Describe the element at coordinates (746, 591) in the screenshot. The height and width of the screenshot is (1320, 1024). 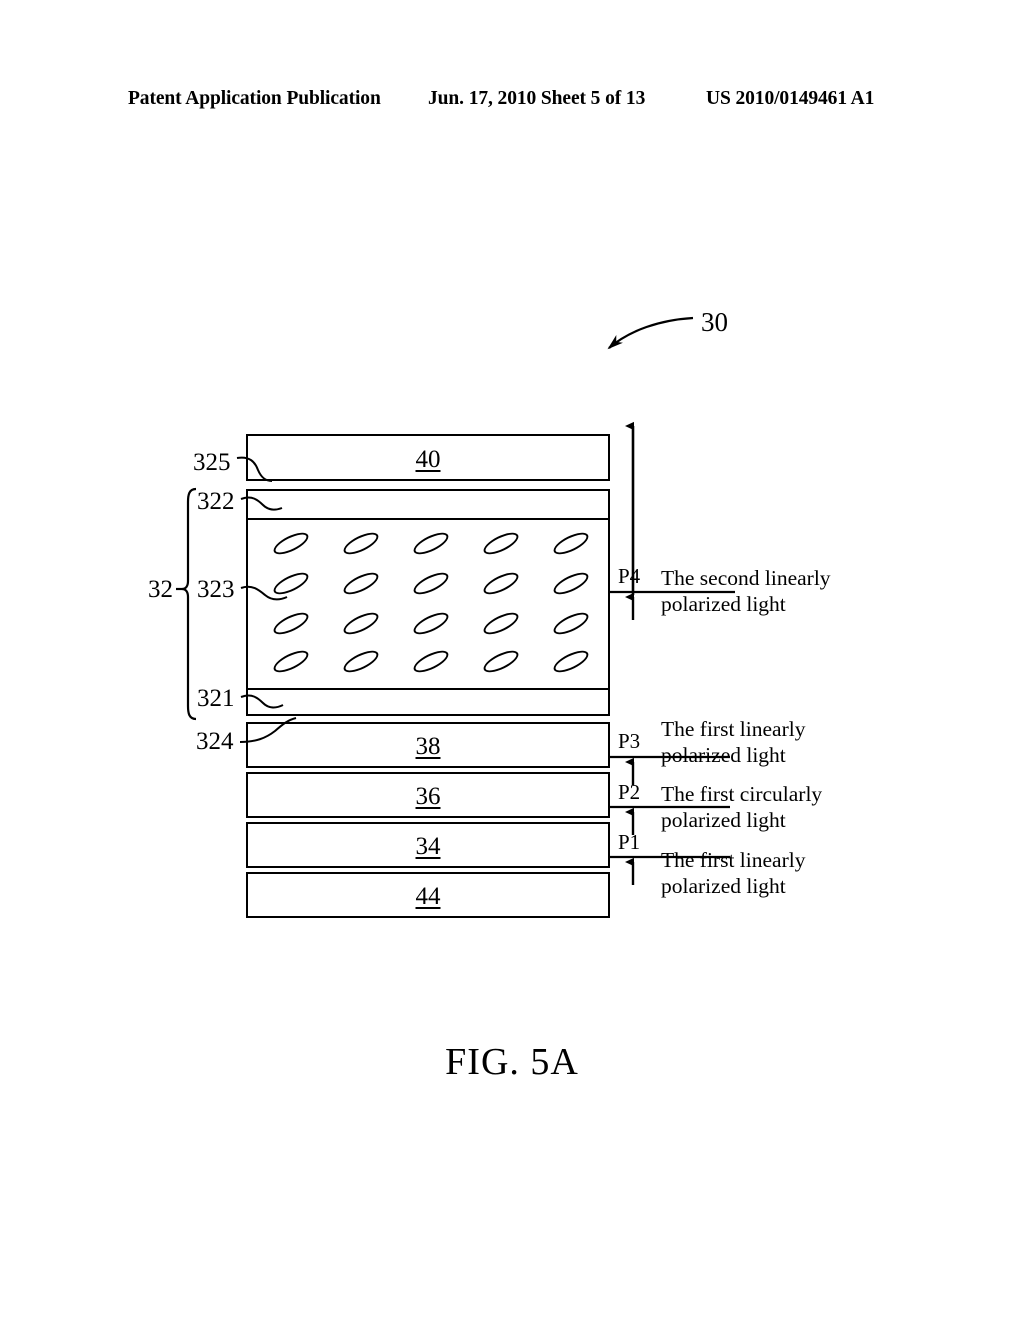
I see `light-path-desc-p4: The second linearly polarized light` at that location.